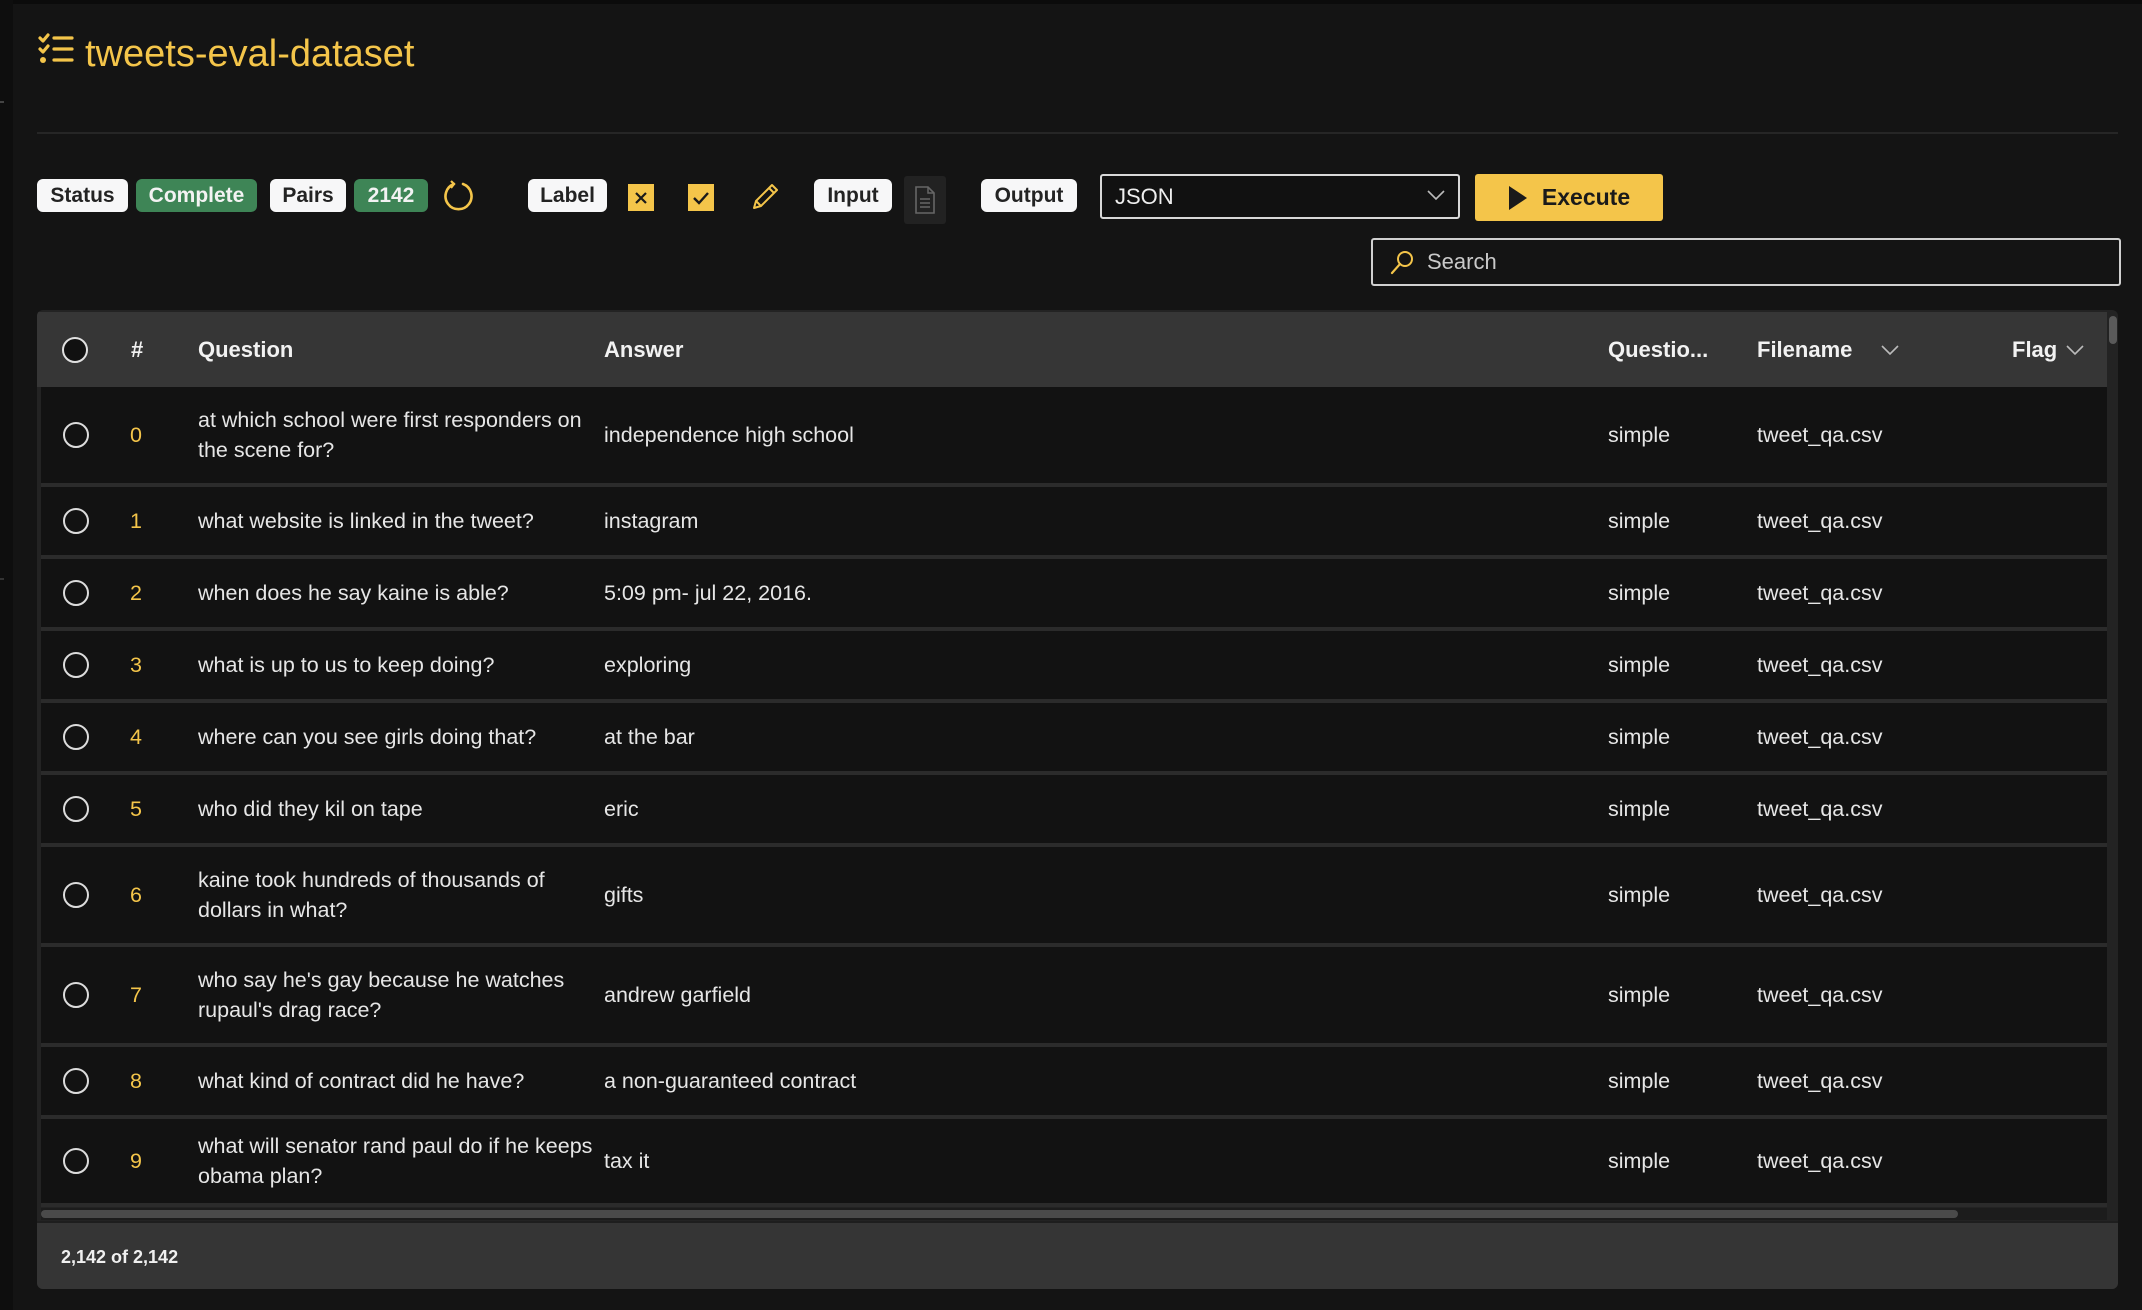 The height and width of the screenshot is (1310, 2142). Describe the element at coordinates (649, 737) in the screenshot. I see `row-answer: at the bar` at that location.